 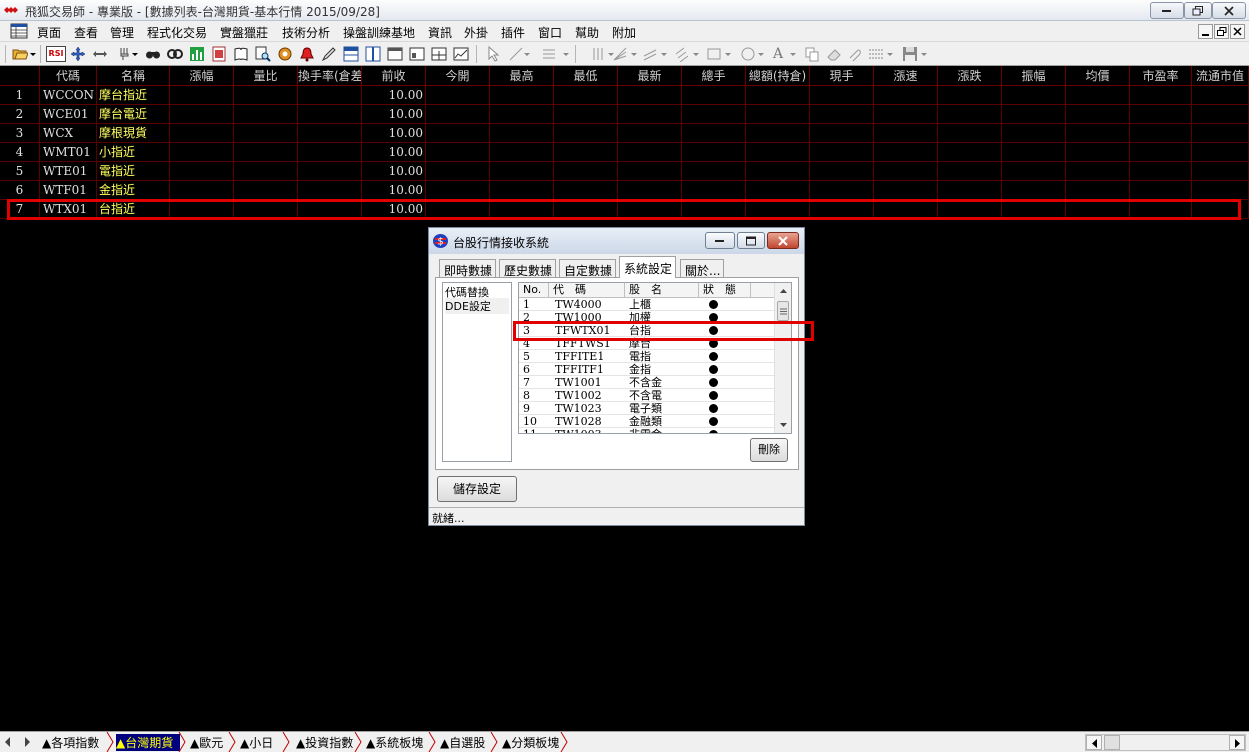 What do you see at coordinates (1229, 10) in the screenshot?
I see `close-button` at bounding box center [1229, 10].